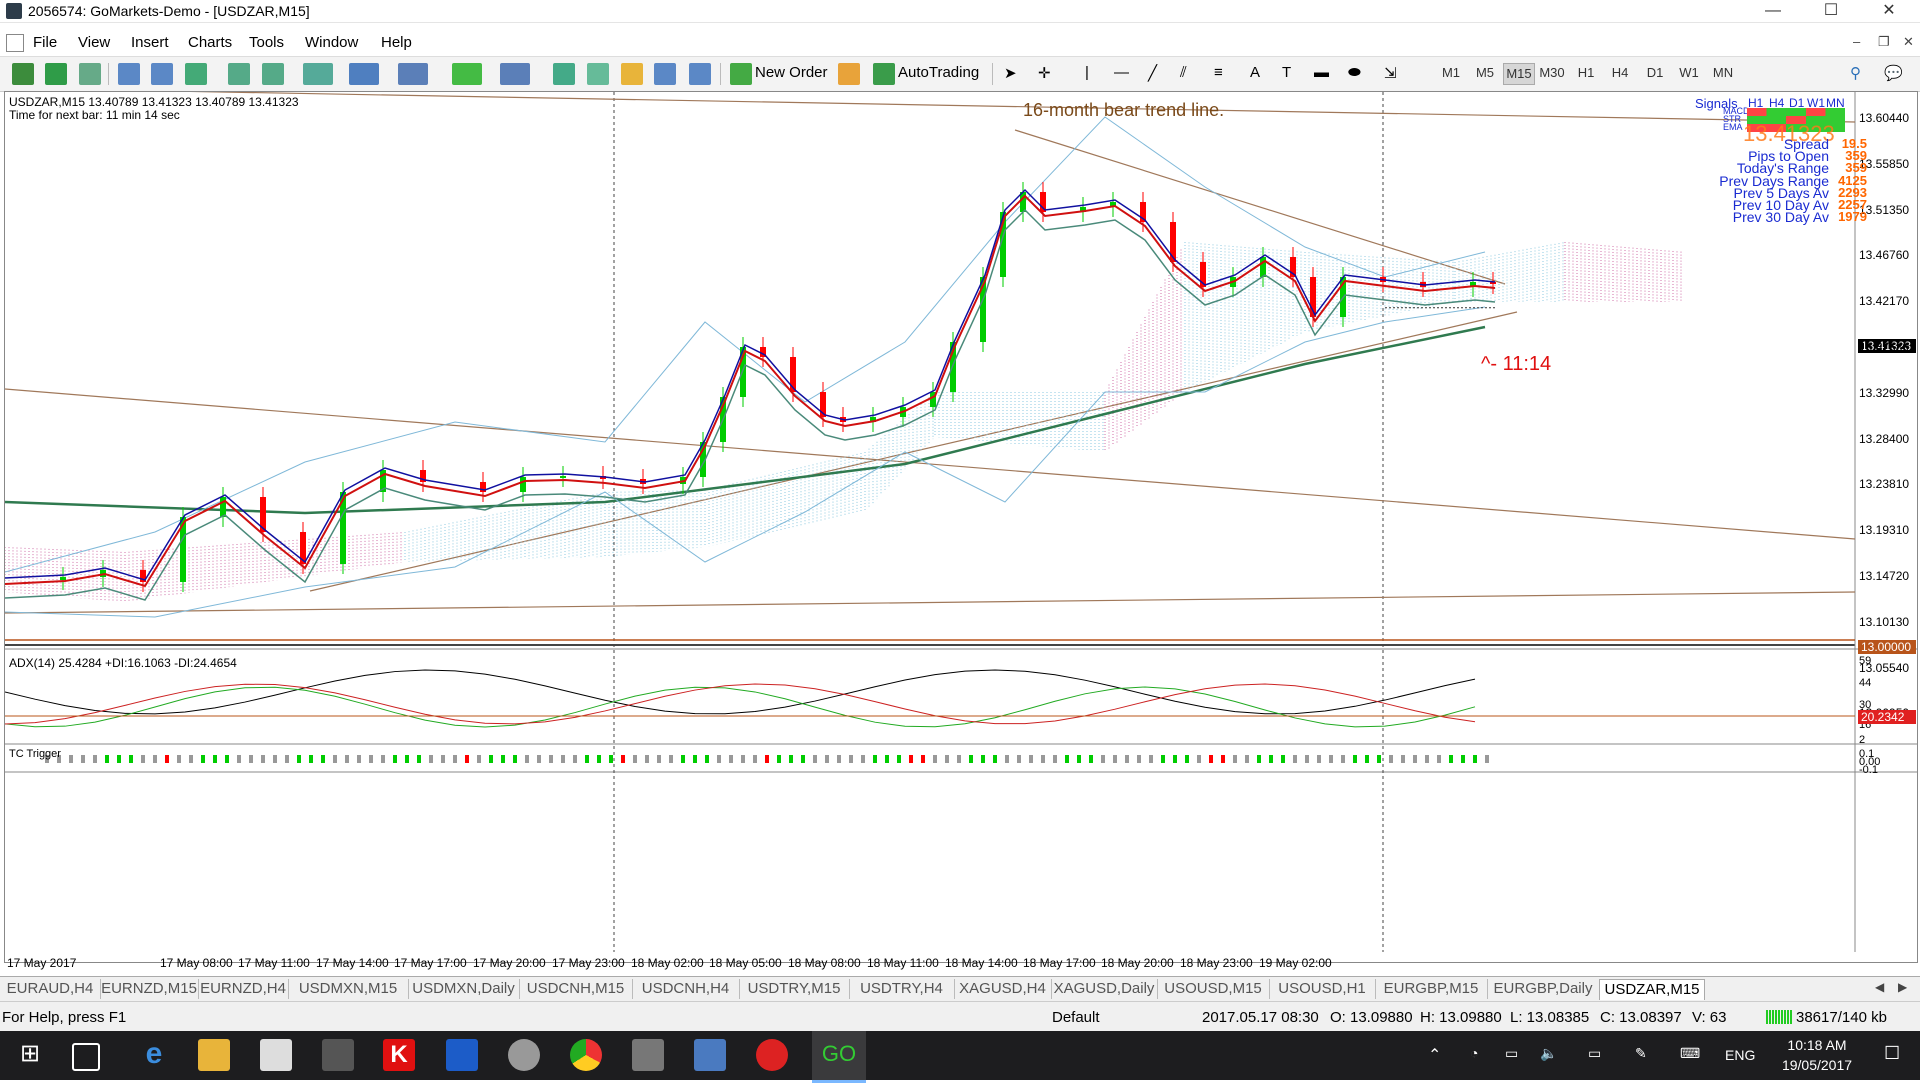 The width and height of the screenshot is (1920, 1083). I want to click on volume-icon: 🔈, so click(1548, 1053).